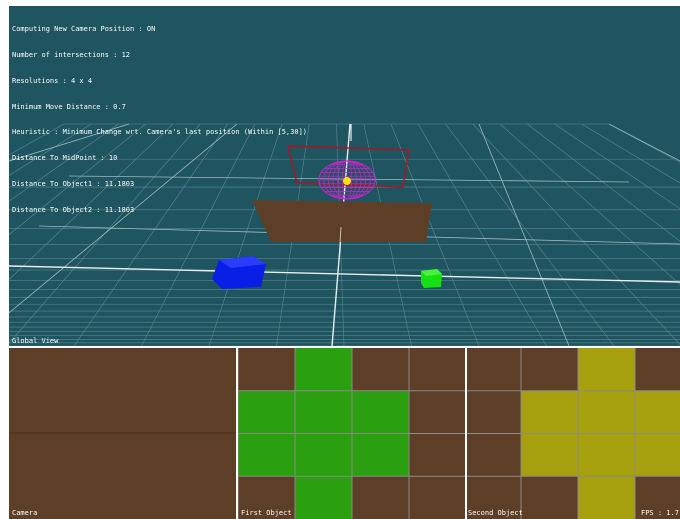 This screenshot has height=519, width=680. Describe the element at coordinates (431, 278) in the screenshot. I see `green-cube` at that location.